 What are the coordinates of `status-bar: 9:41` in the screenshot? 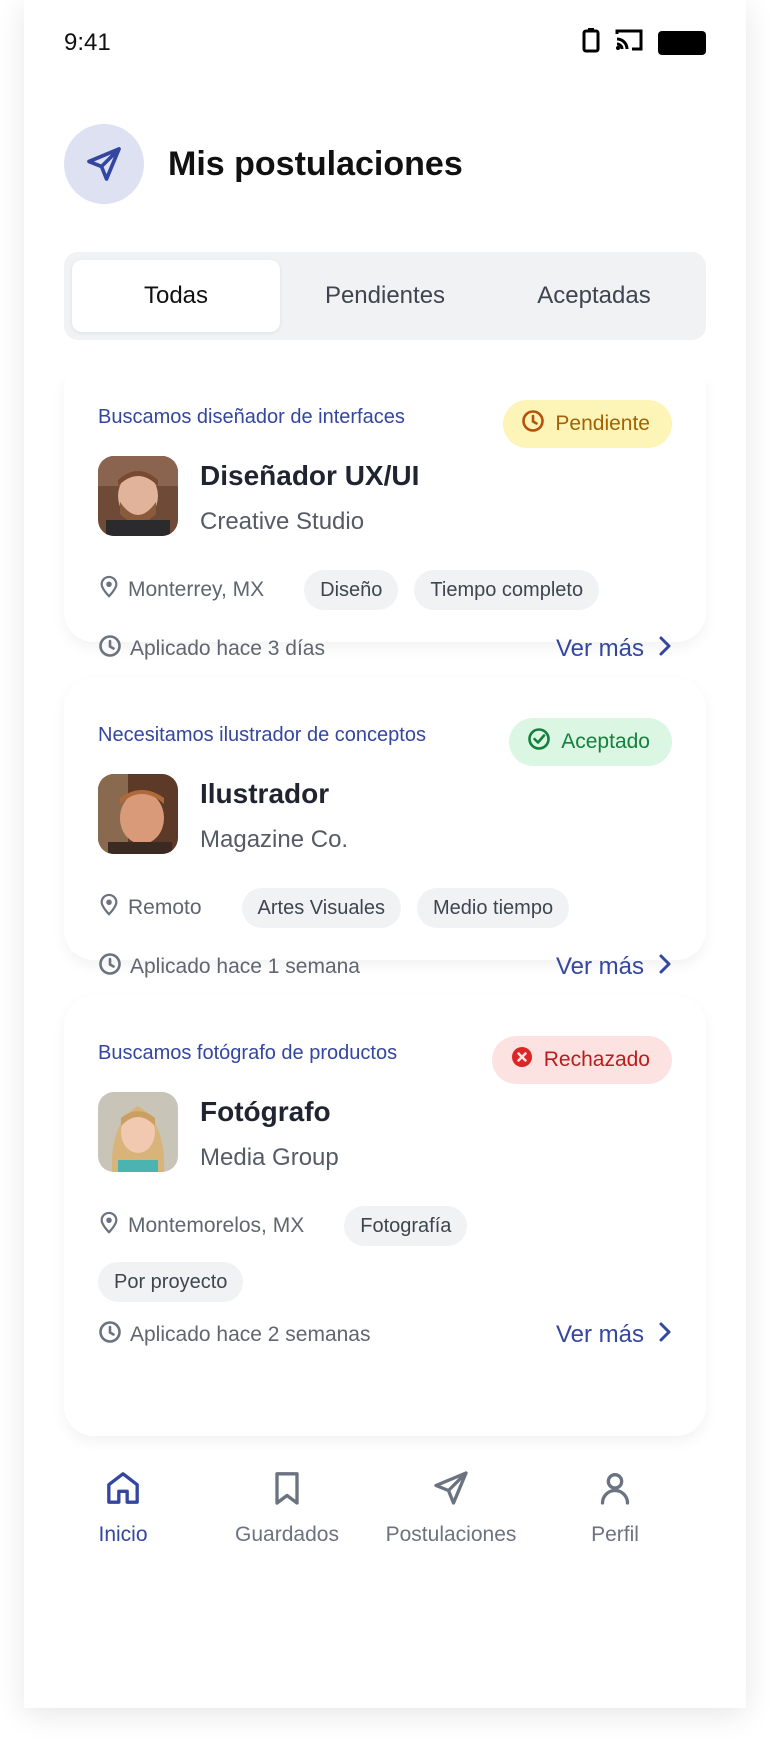 It's located at (385, 45).